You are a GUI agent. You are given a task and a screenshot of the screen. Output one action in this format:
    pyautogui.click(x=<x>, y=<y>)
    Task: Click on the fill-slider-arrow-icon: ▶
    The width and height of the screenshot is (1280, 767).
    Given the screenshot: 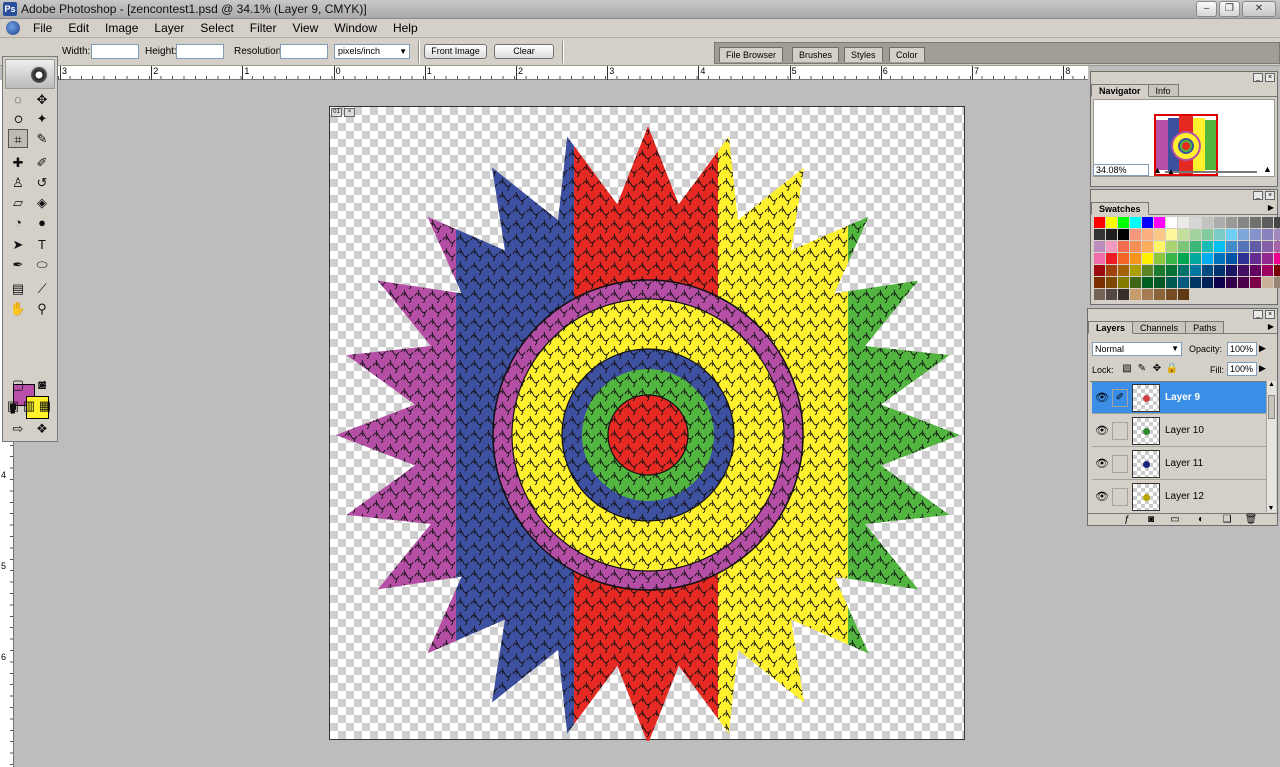 What is the action you would take?
    pyautogui.click(x=1262, y=368)
    